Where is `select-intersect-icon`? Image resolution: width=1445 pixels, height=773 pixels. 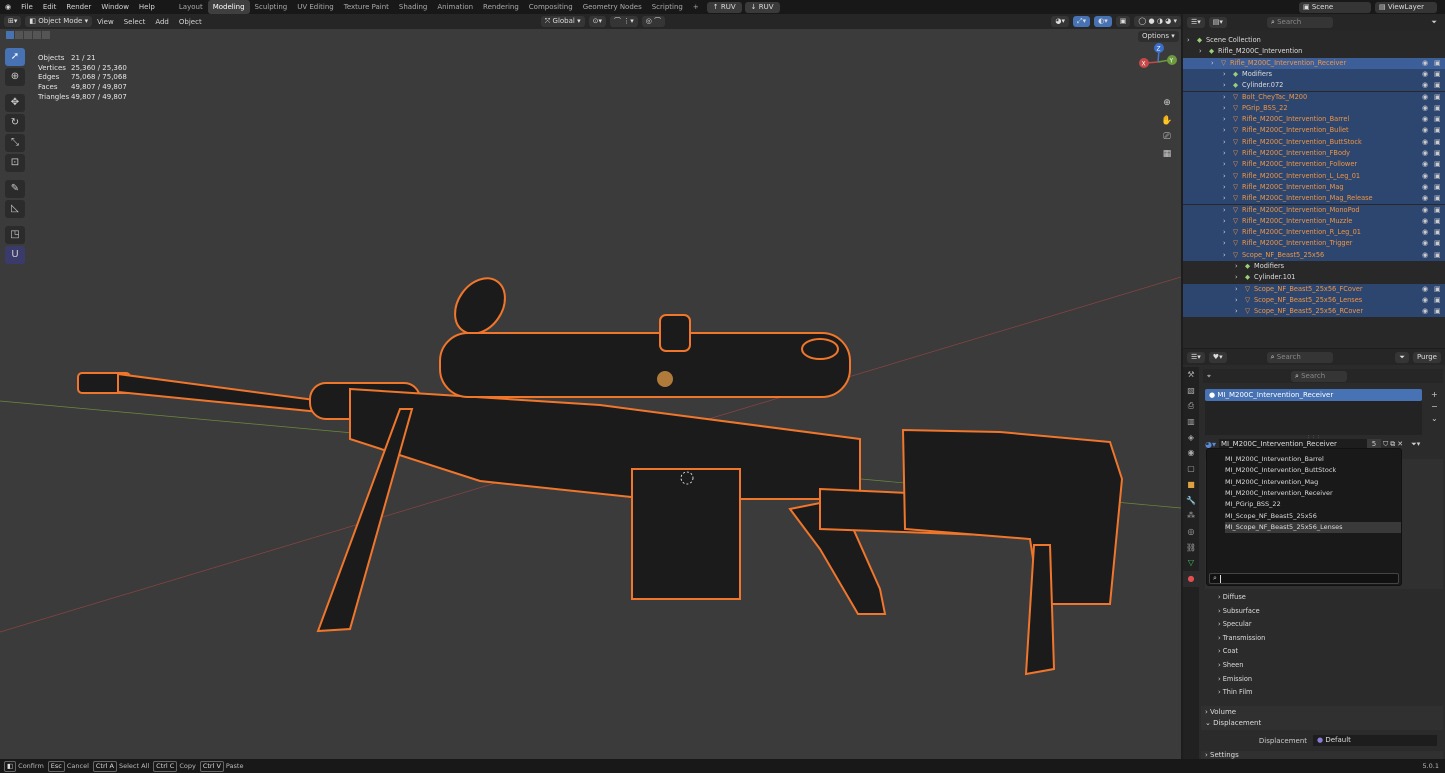 select-intersect-icon is located at coordinates (46, 35).